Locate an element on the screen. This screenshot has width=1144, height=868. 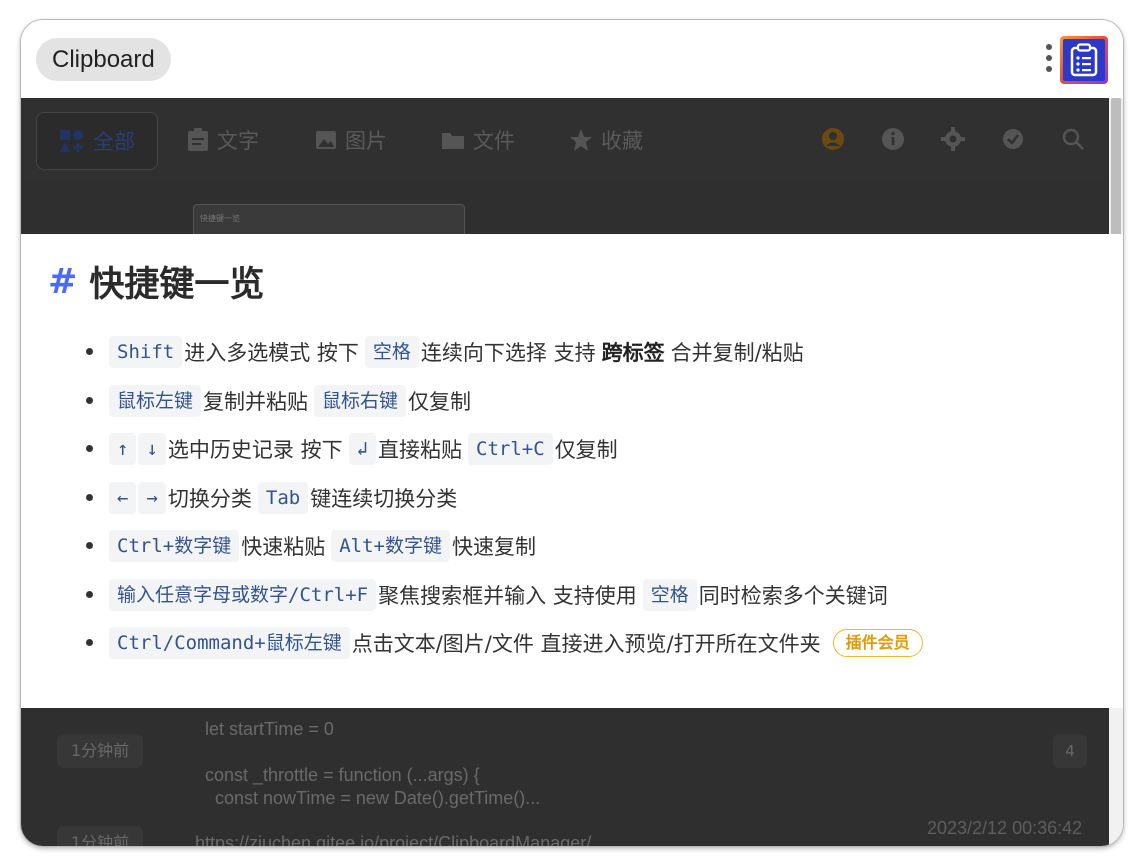
preview-card: 快捷键一览 is located at coordinates (329, 219).